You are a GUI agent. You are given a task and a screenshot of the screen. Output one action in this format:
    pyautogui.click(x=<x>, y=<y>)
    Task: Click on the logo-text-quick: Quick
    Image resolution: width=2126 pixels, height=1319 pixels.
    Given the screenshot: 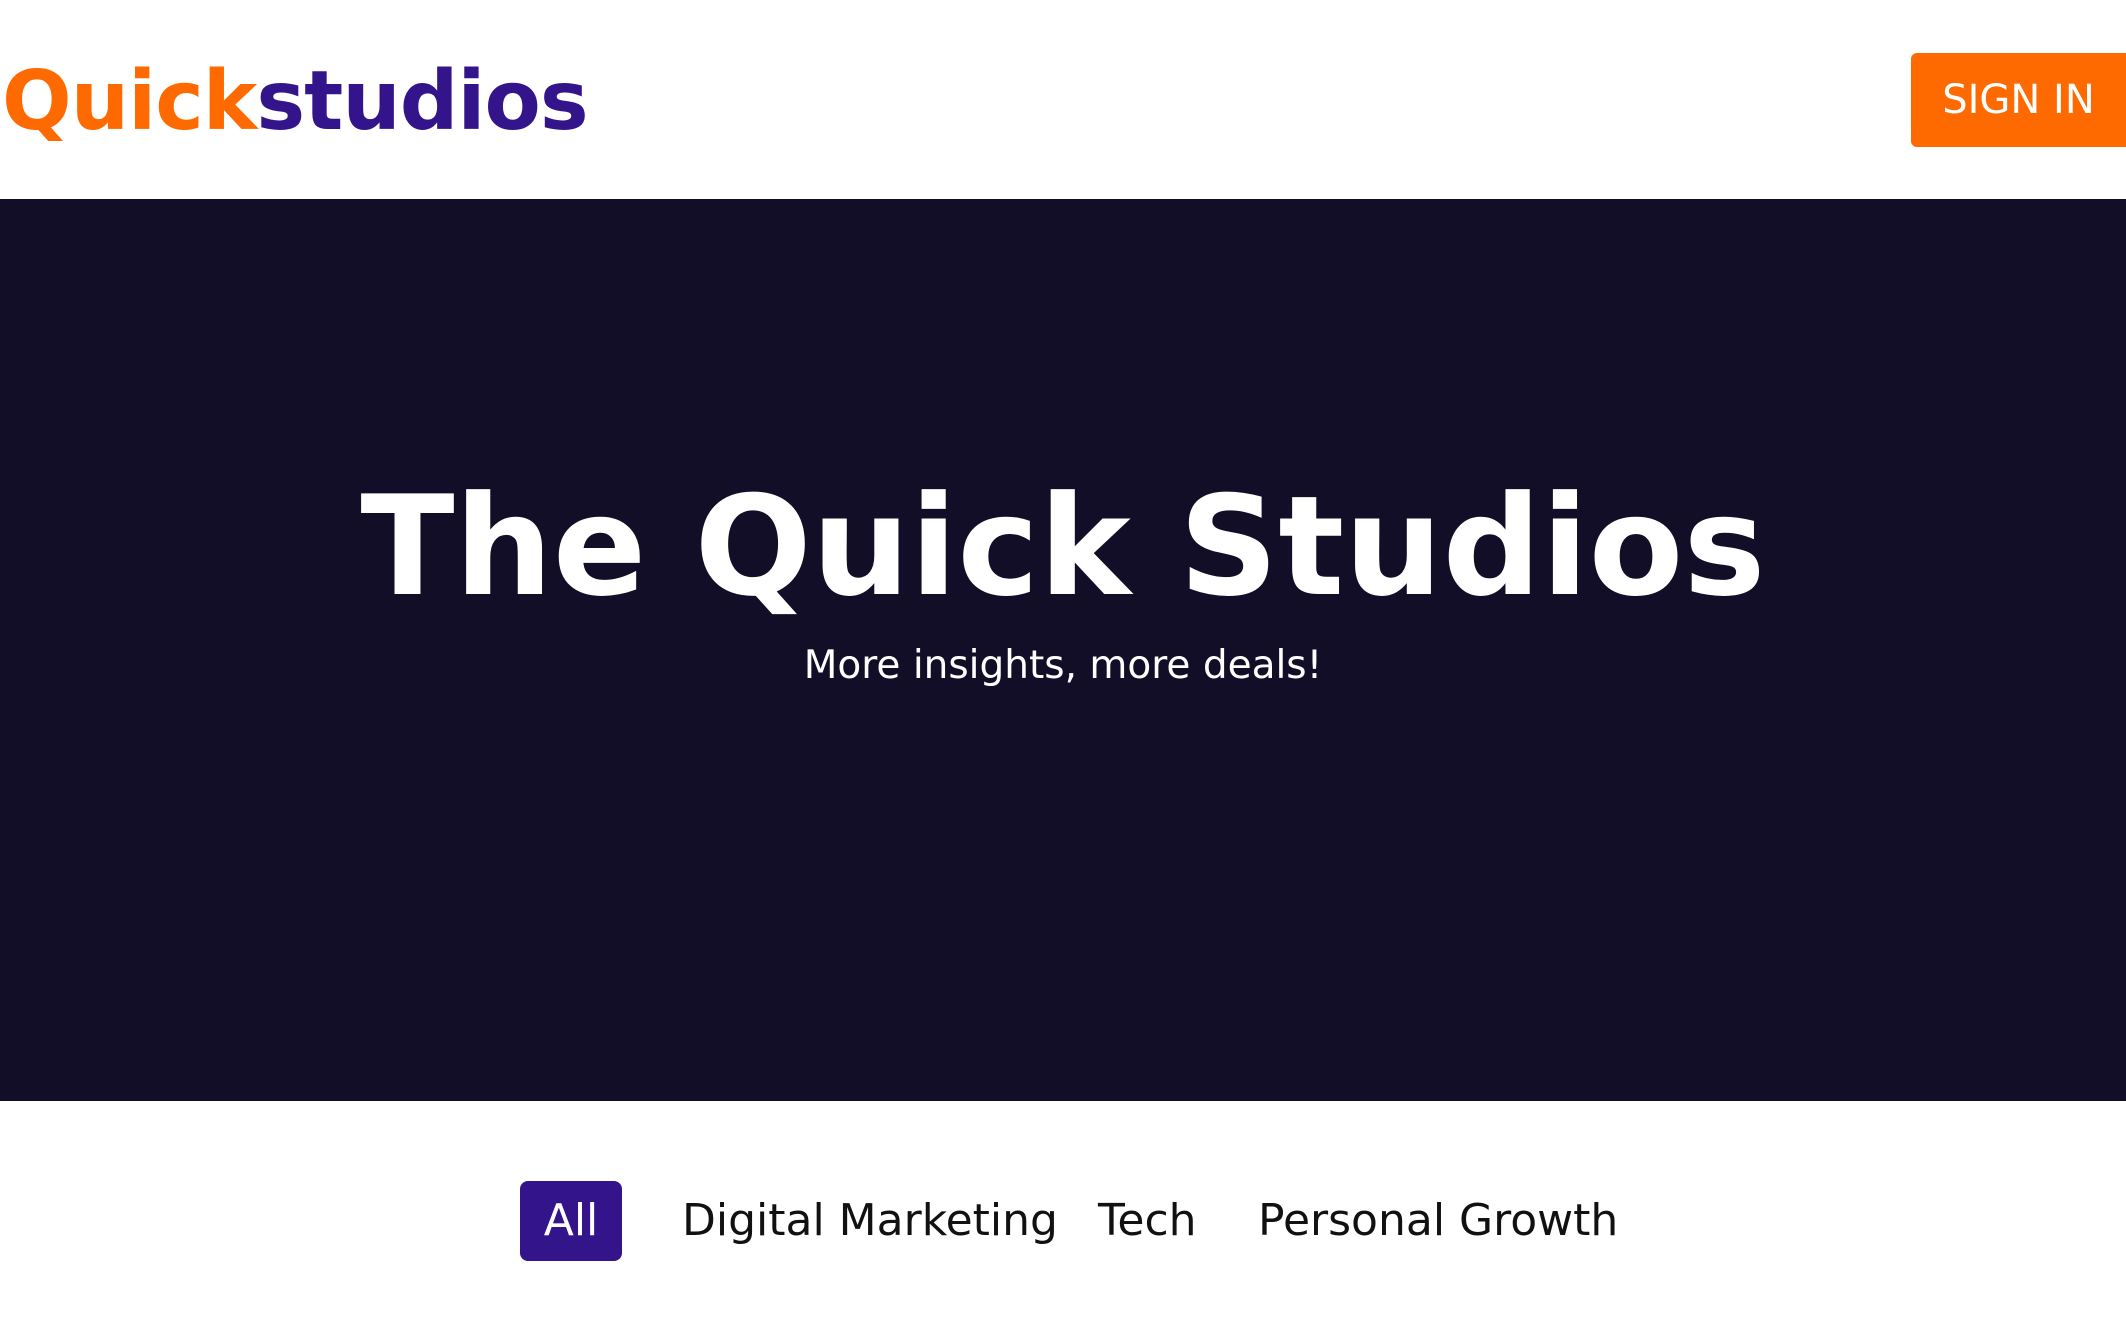 What is the action you would take?
    pyautogui.click(x=129, y=101)
    